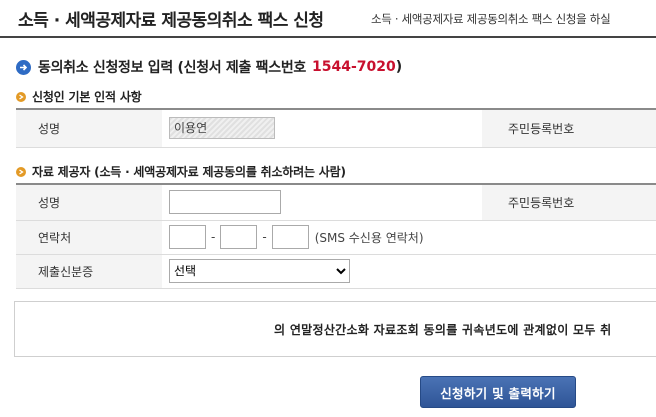  Describe the element at coordinates (49, 202) in the screenshot. I see `provider-name-label: 성명` at that location.